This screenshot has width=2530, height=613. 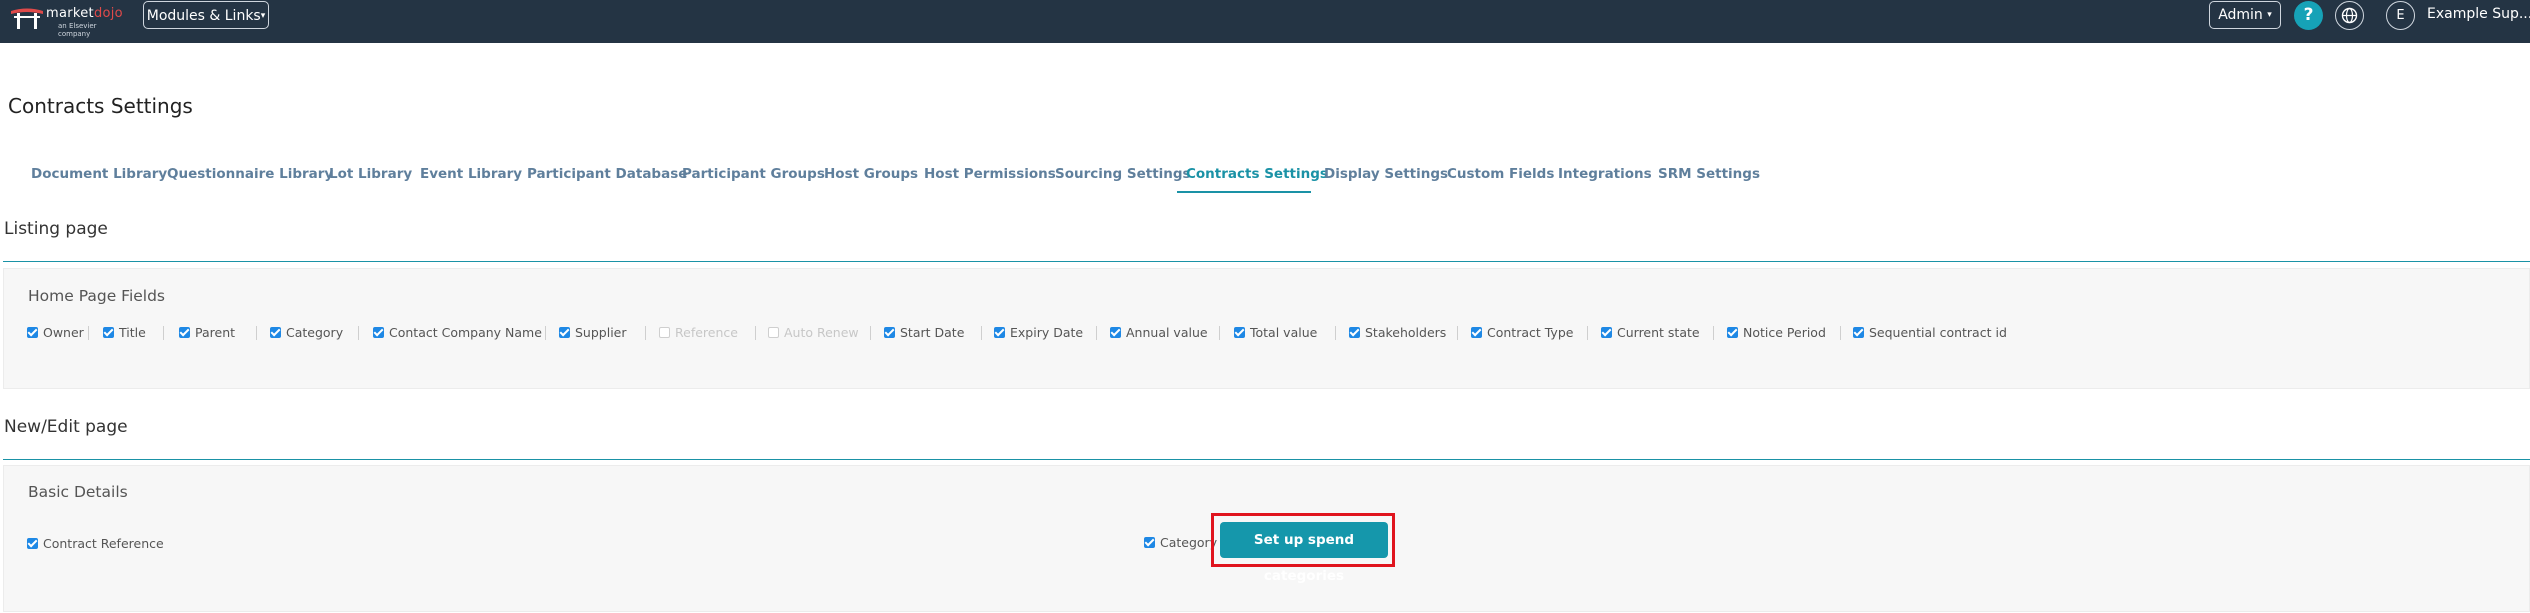 I want to click on globe-glyph, so click(x=2349, y=15).